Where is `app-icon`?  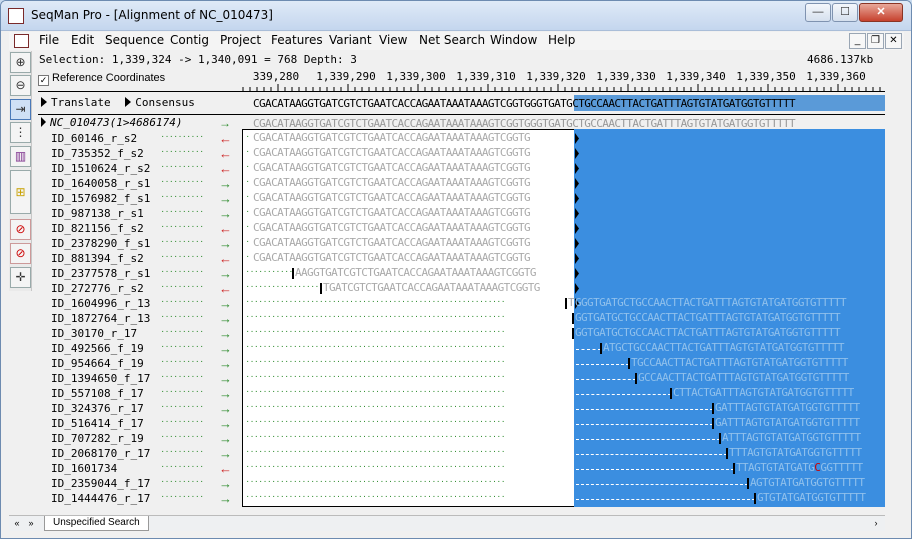
app-icon is located at coordinates (16, 16).